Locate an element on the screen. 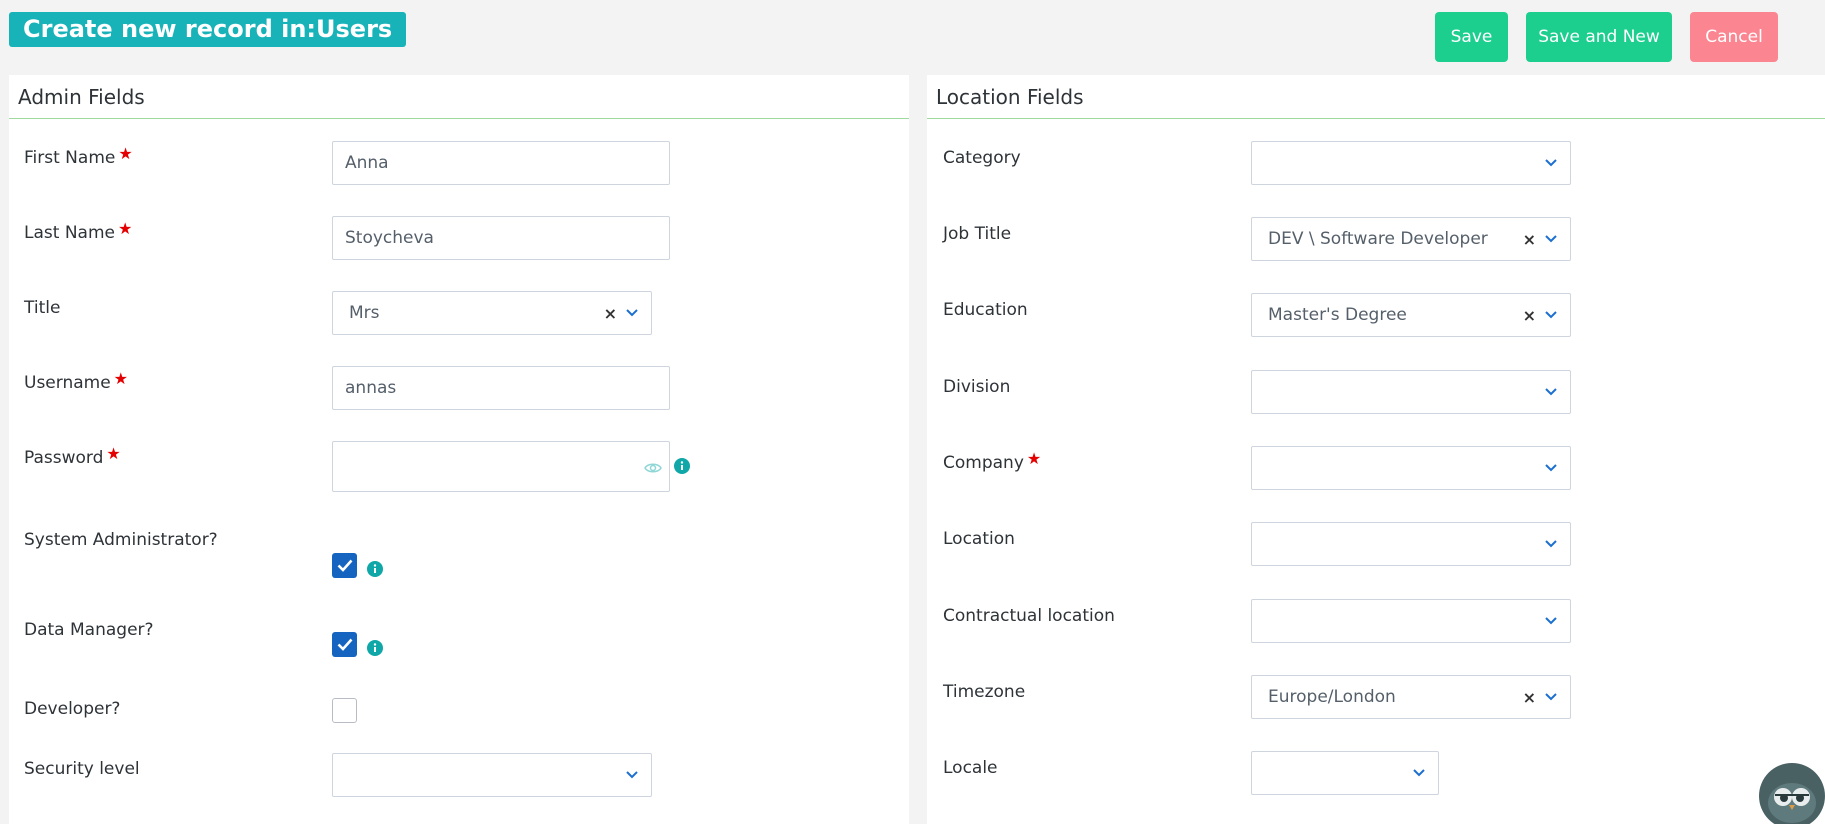 The width and height of the screenshot is (1825, 824). username-input is located at coordinates (501, 388).